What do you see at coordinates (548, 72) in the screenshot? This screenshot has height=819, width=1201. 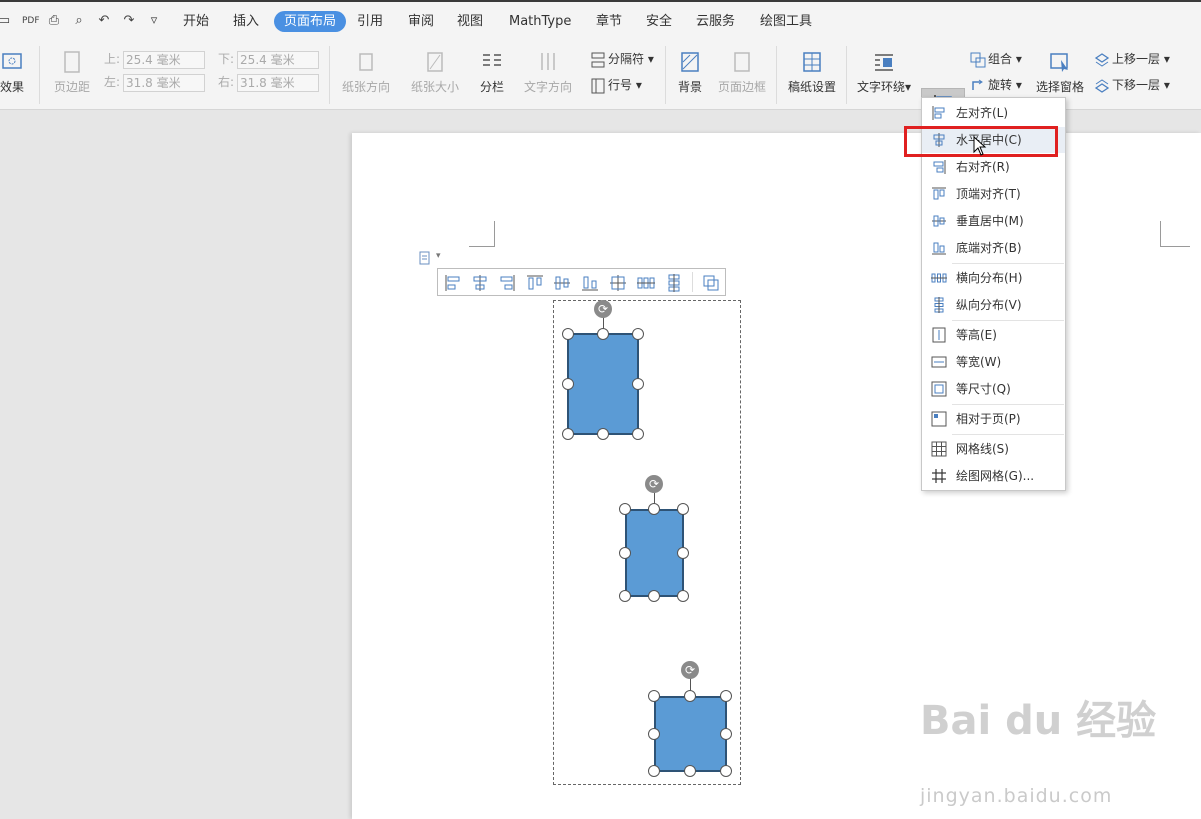 I see `text-direction-button: 文字方向` at bounding box center [548, 72].